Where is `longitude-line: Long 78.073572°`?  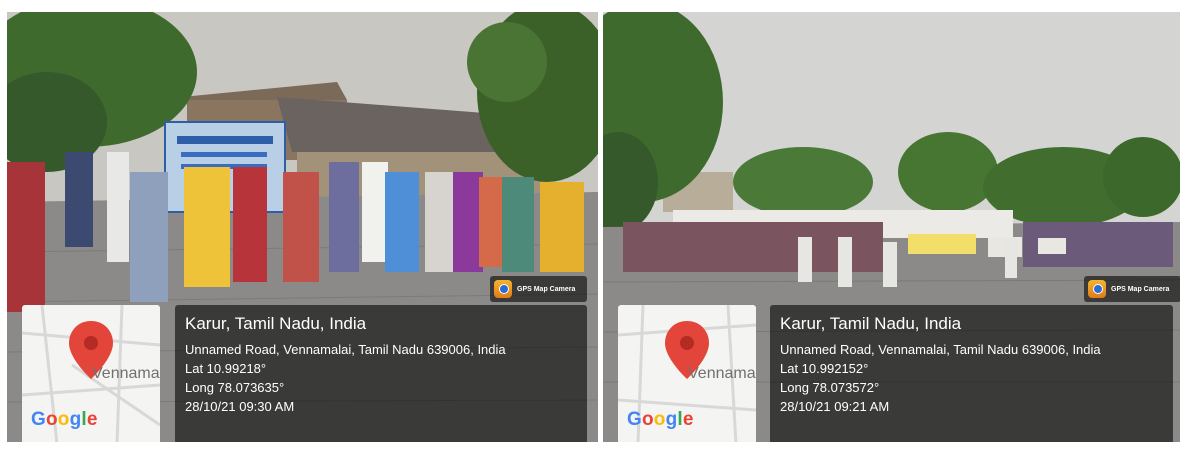
longitude-line: Long 78.073572° is located at coordinates (830, 387).